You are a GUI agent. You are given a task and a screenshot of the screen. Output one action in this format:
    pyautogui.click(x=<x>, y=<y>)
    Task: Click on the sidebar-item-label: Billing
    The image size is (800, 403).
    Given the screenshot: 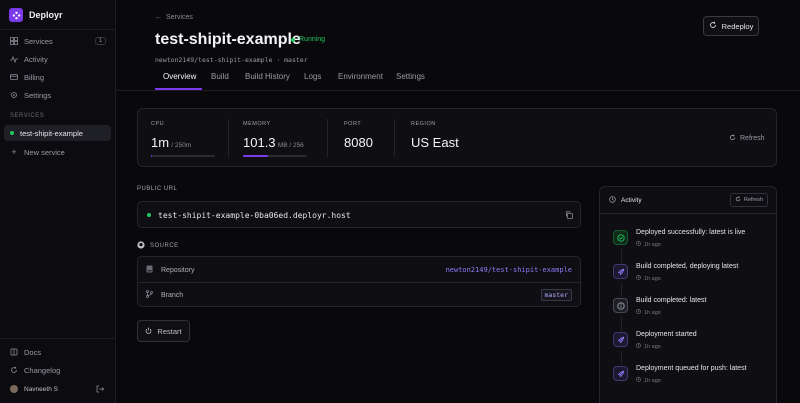 What is the action you would take?
    pyautogui.click(x=34, y=77)
    